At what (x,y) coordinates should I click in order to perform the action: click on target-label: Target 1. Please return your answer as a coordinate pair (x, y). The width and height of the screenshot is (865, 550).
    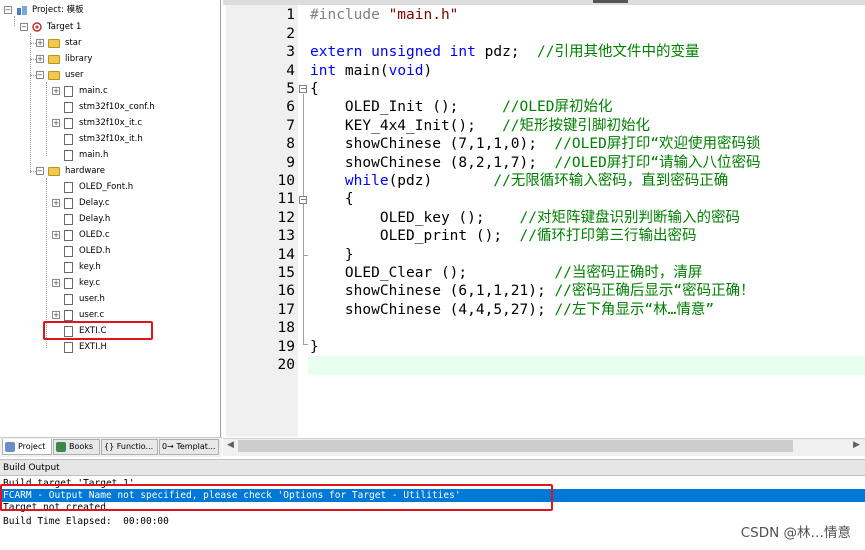
    Looking at the image, I should click on (64, 27).